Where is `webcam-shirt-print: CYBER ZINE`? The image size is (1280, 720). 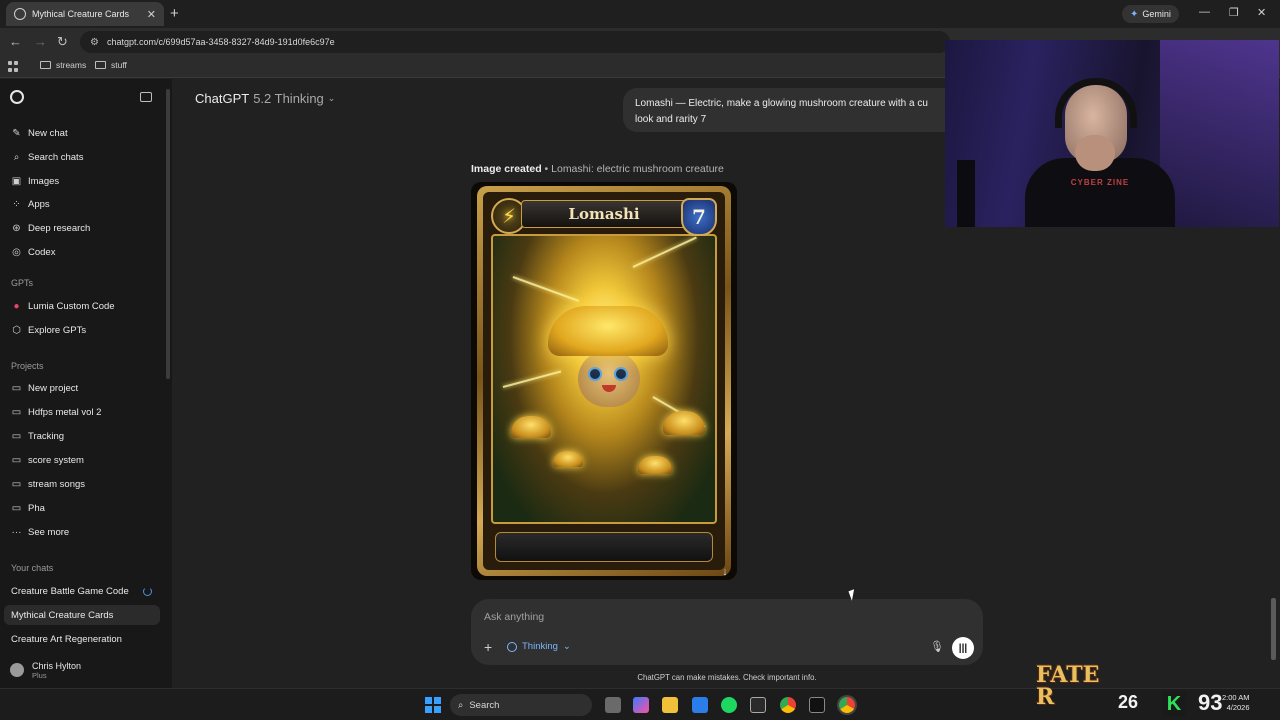 webcam-shirt-print: CYBER ZINE is located at coordinates (1100, 182).